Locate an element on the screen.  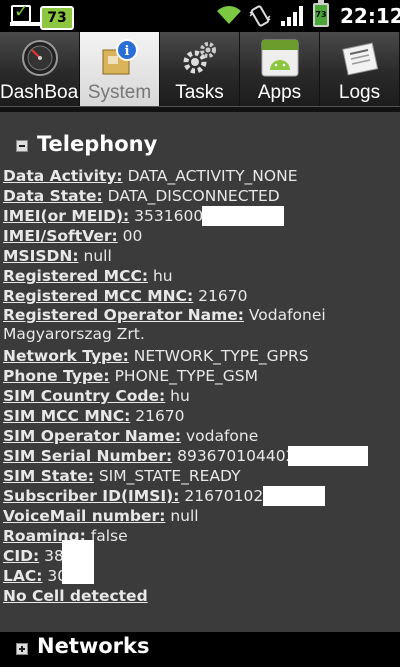
row-key: Data State: is located at coordinates (53, 196).